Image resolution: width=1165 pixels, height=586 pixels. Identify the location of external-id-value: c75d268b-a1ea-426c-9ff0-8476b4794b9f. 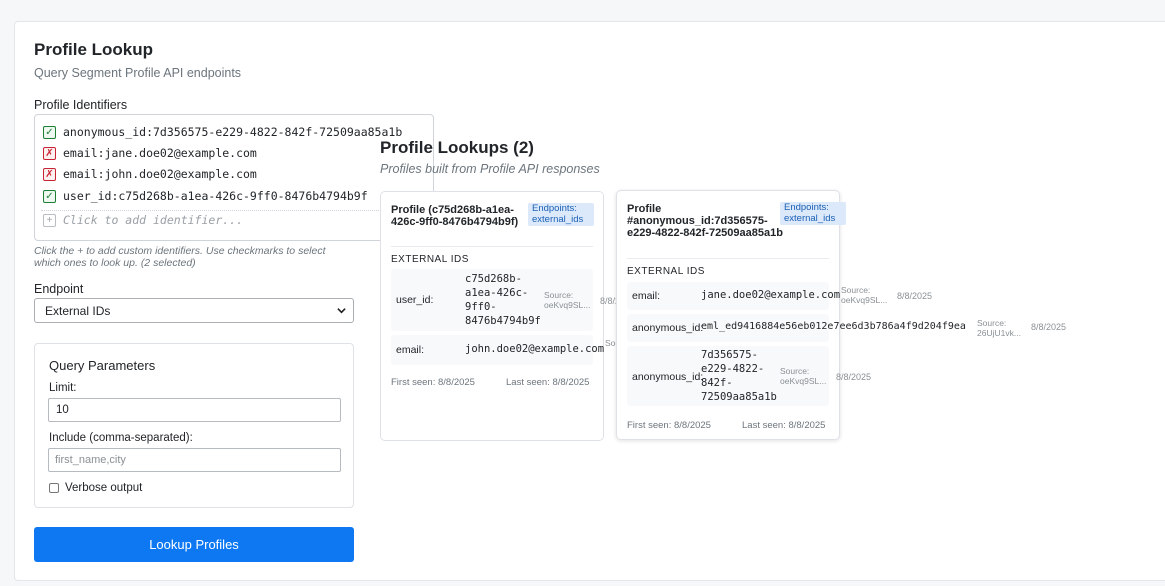
(503, 300).